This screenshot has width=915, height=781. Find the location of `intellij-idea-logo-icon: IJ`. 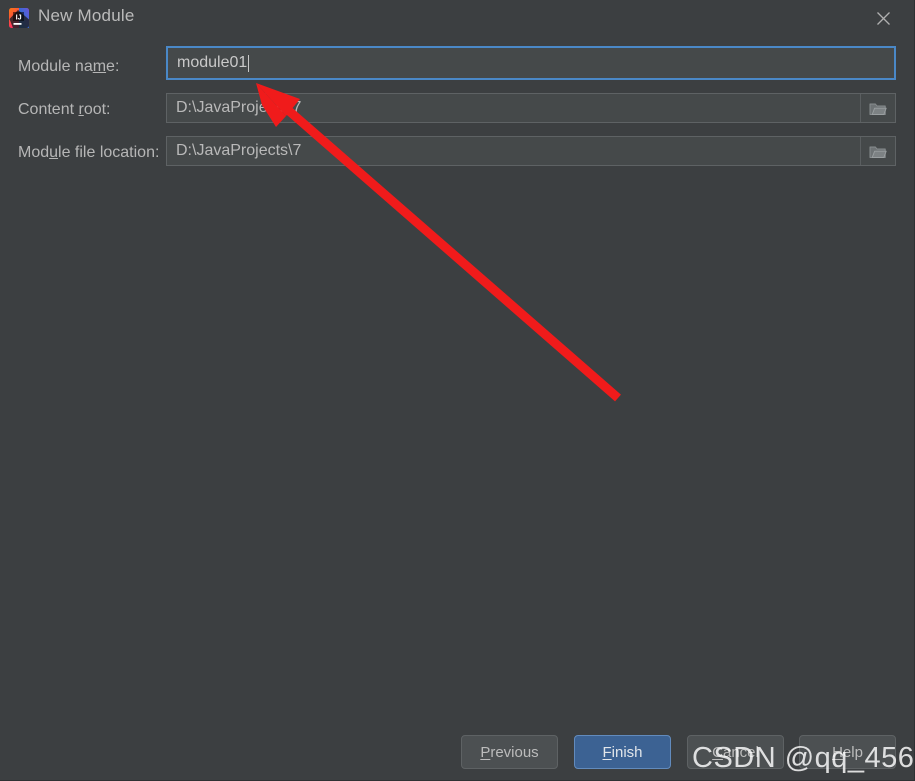

intellij-idea-logo-icon: IJ is located at coordinates (19, 18).